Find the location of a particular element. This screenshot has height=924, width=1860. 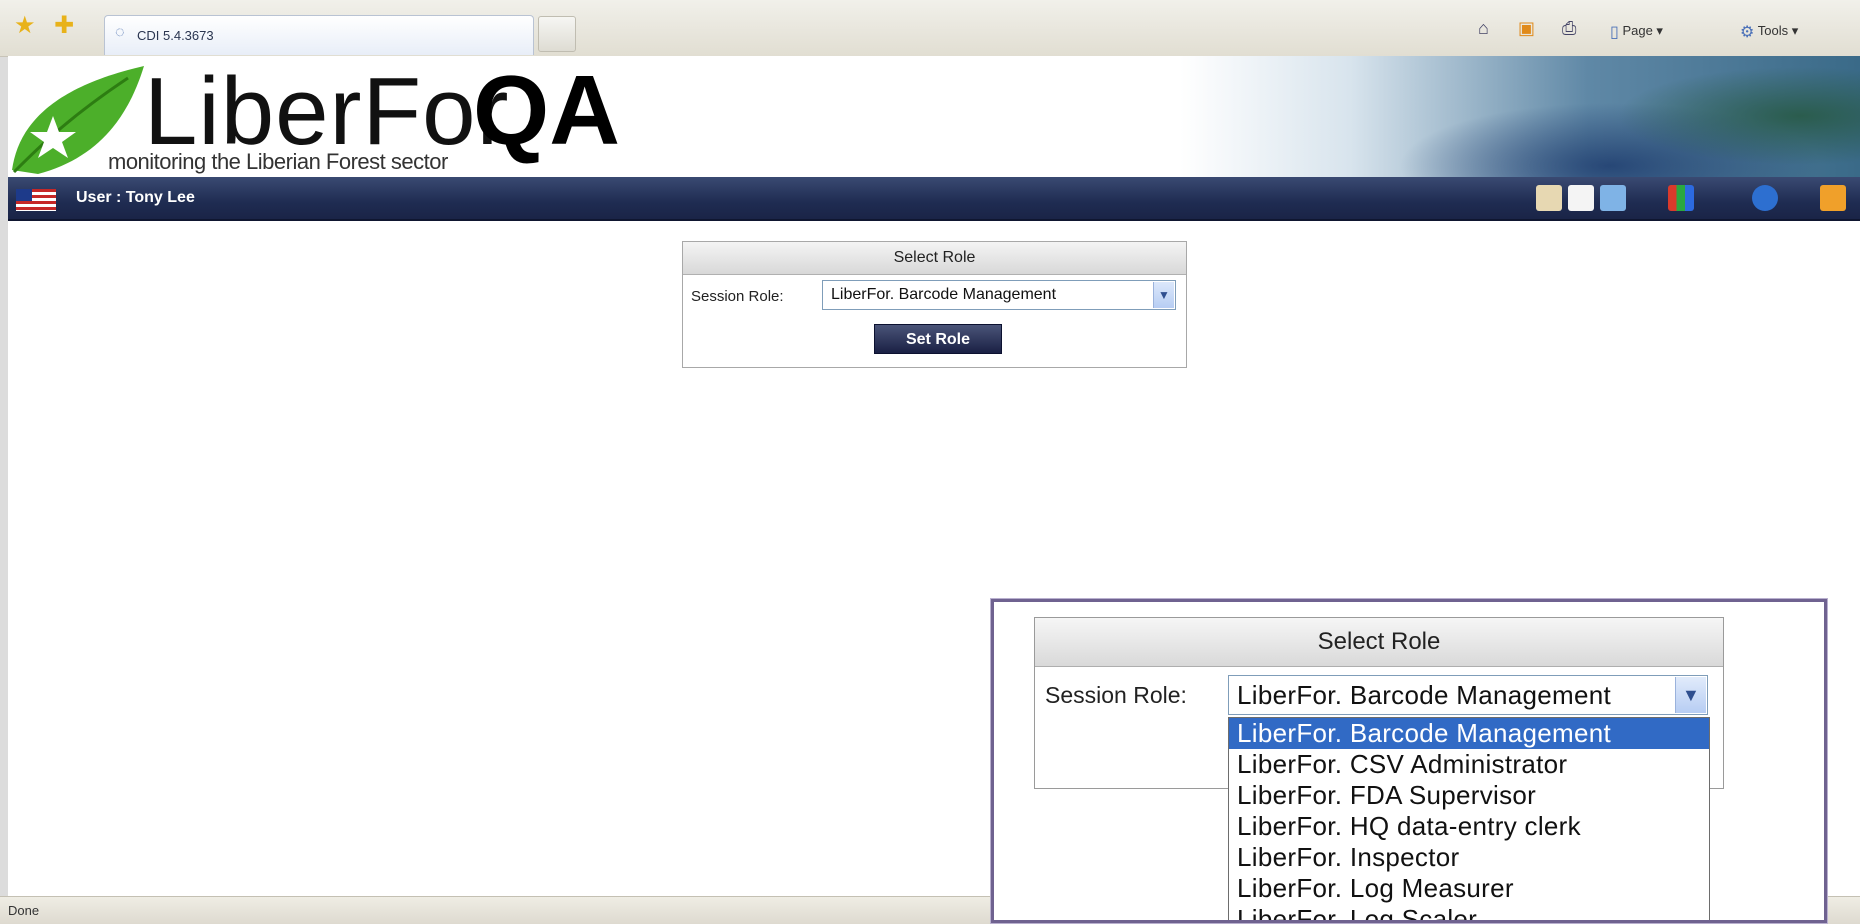

exit-icon is located at coordinates (1833, 198).